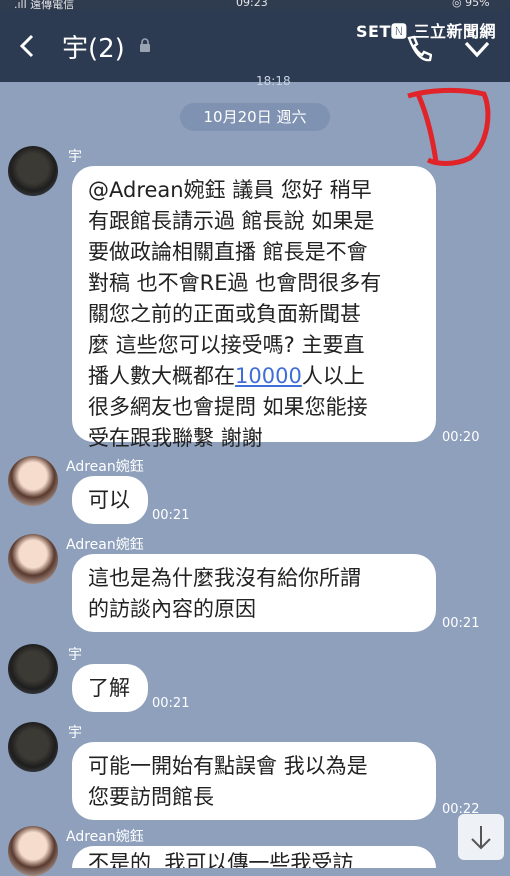 This screenshot has width=510, height=876. I want to click on previous-message-time: 18:18, so click(273, 81).